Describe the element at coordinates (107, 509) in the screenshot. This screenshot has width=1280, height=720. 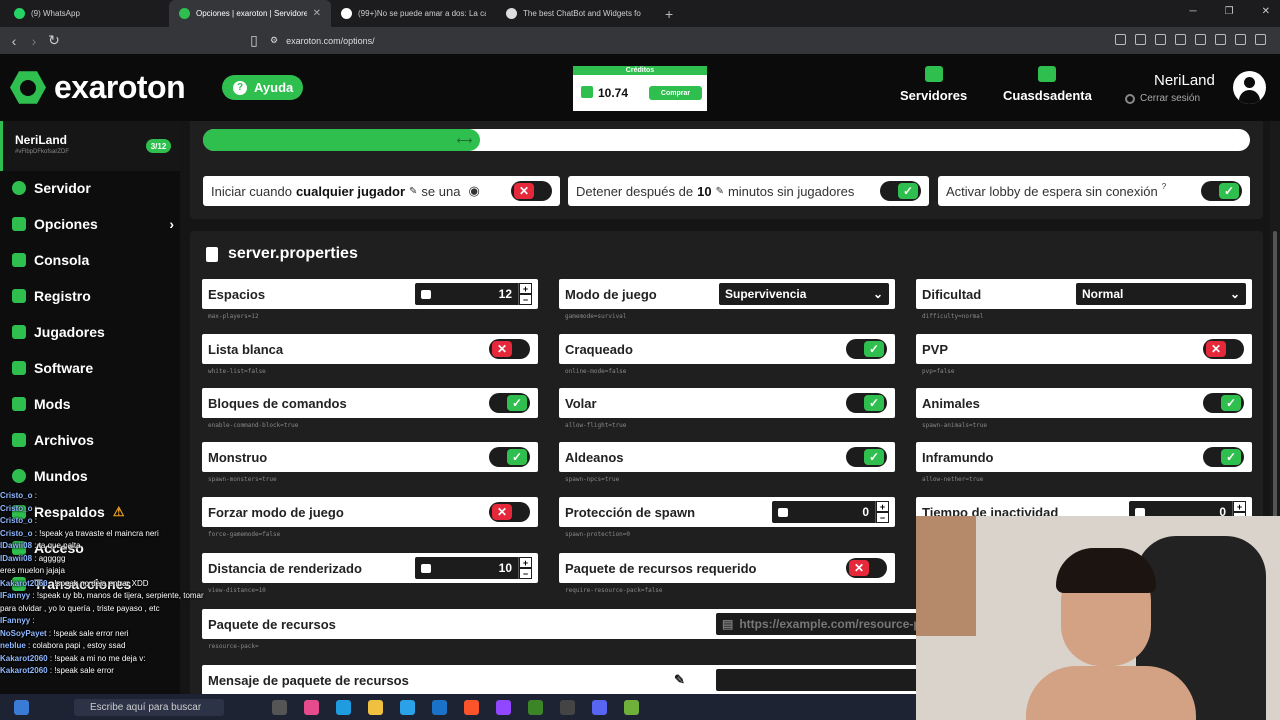
I see `chat-message: Cristo_o :` at that location.